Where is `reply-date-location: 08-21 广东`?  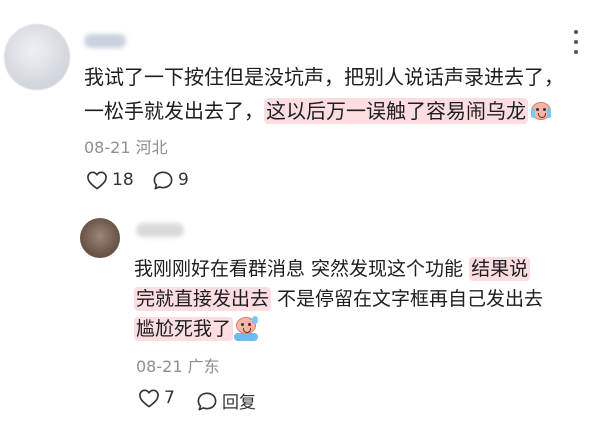 reply-date-location: 08-21 广东 is located at coordinates (178, 366).